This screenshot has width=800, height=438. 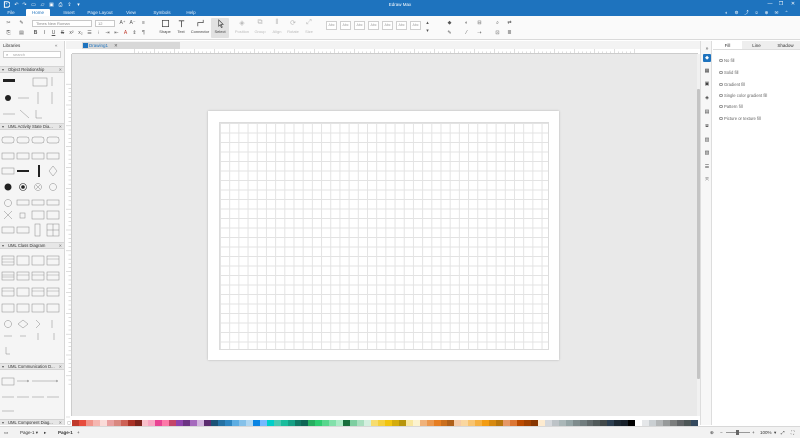 What do you see at coordinates (21, 33) in the screenshot?
I see `paste-icon: ▤` at bounding box center [21, 33].